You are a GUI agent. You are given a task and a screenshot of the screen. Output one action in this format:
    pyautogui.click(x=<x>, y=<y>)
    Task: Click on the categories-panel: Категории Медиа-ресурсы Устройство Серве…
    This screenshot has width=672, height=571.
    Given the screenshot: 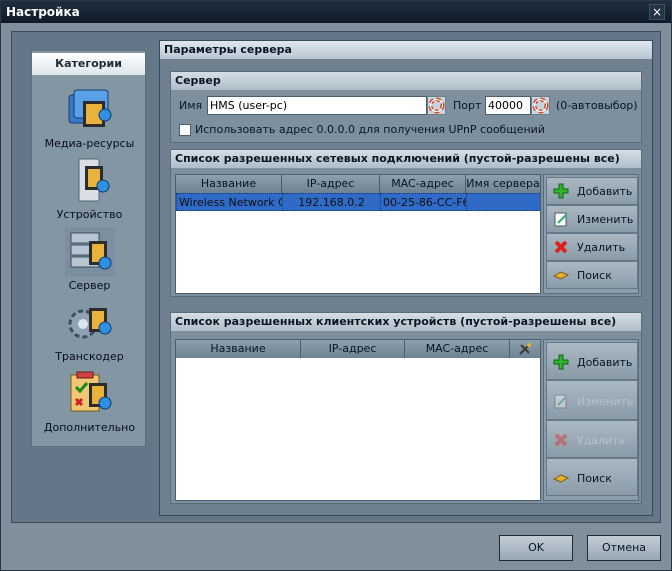 What is the action you would take?
    pyautogui.click(x=88, y=248)
    